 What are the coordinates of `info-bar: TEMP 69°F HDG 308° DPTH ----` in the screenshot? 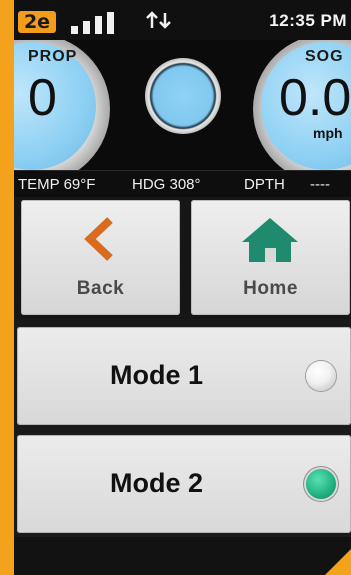 It's located at (182, 184).